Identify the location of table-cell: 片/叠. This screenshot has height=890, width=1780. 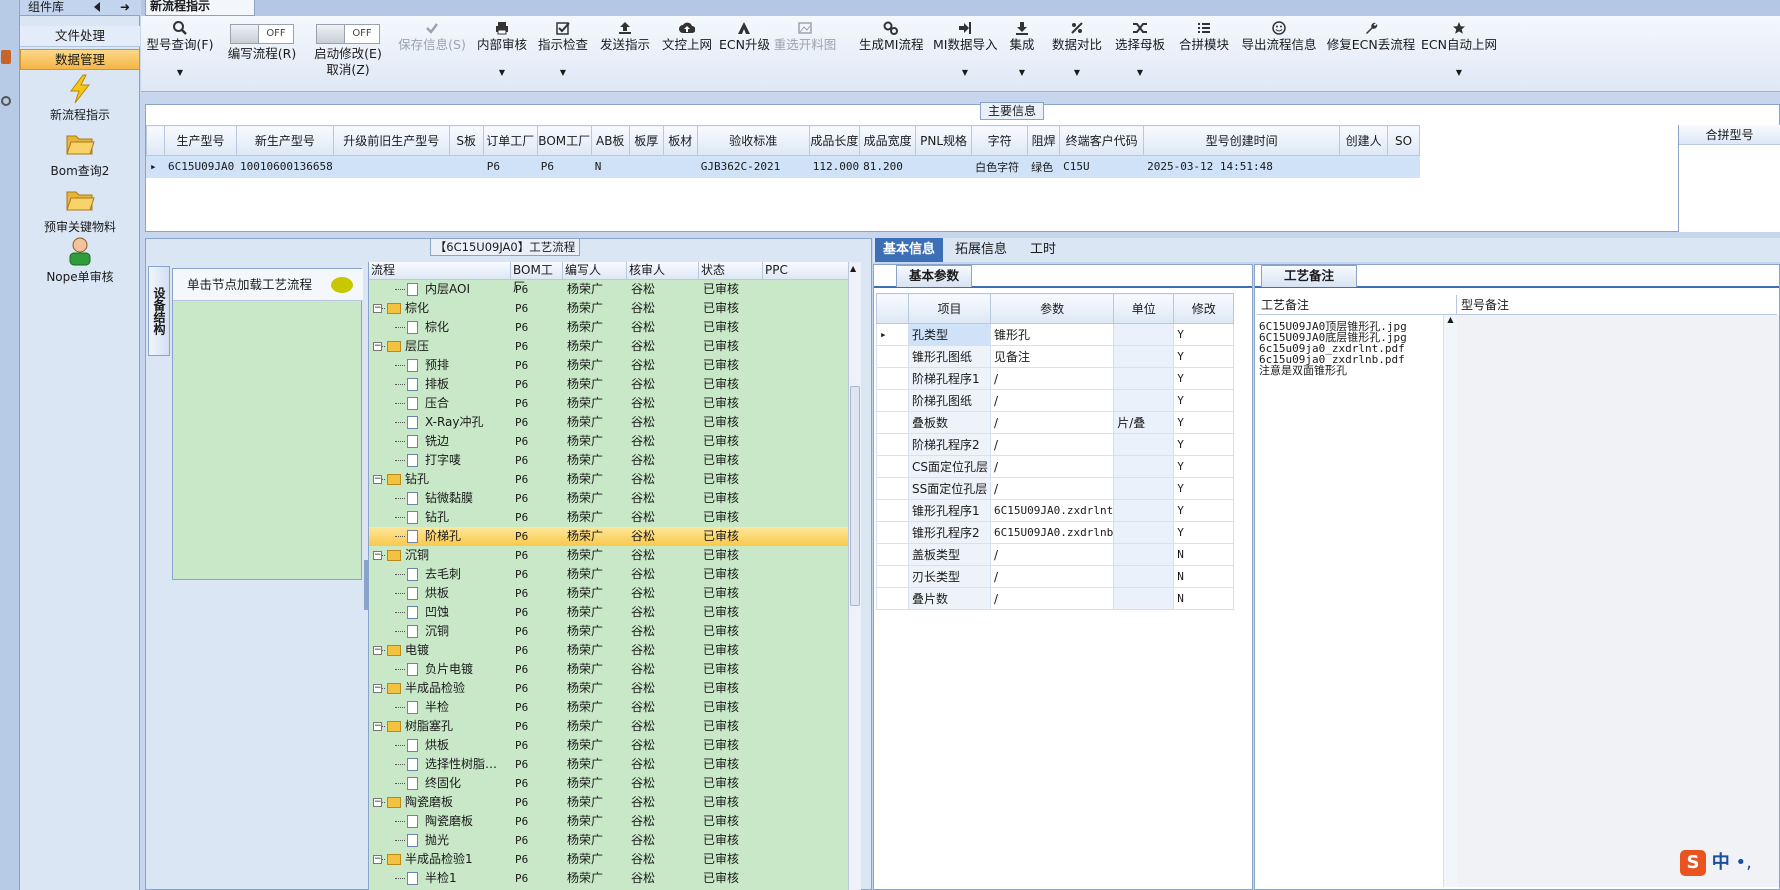
(1144, 422).